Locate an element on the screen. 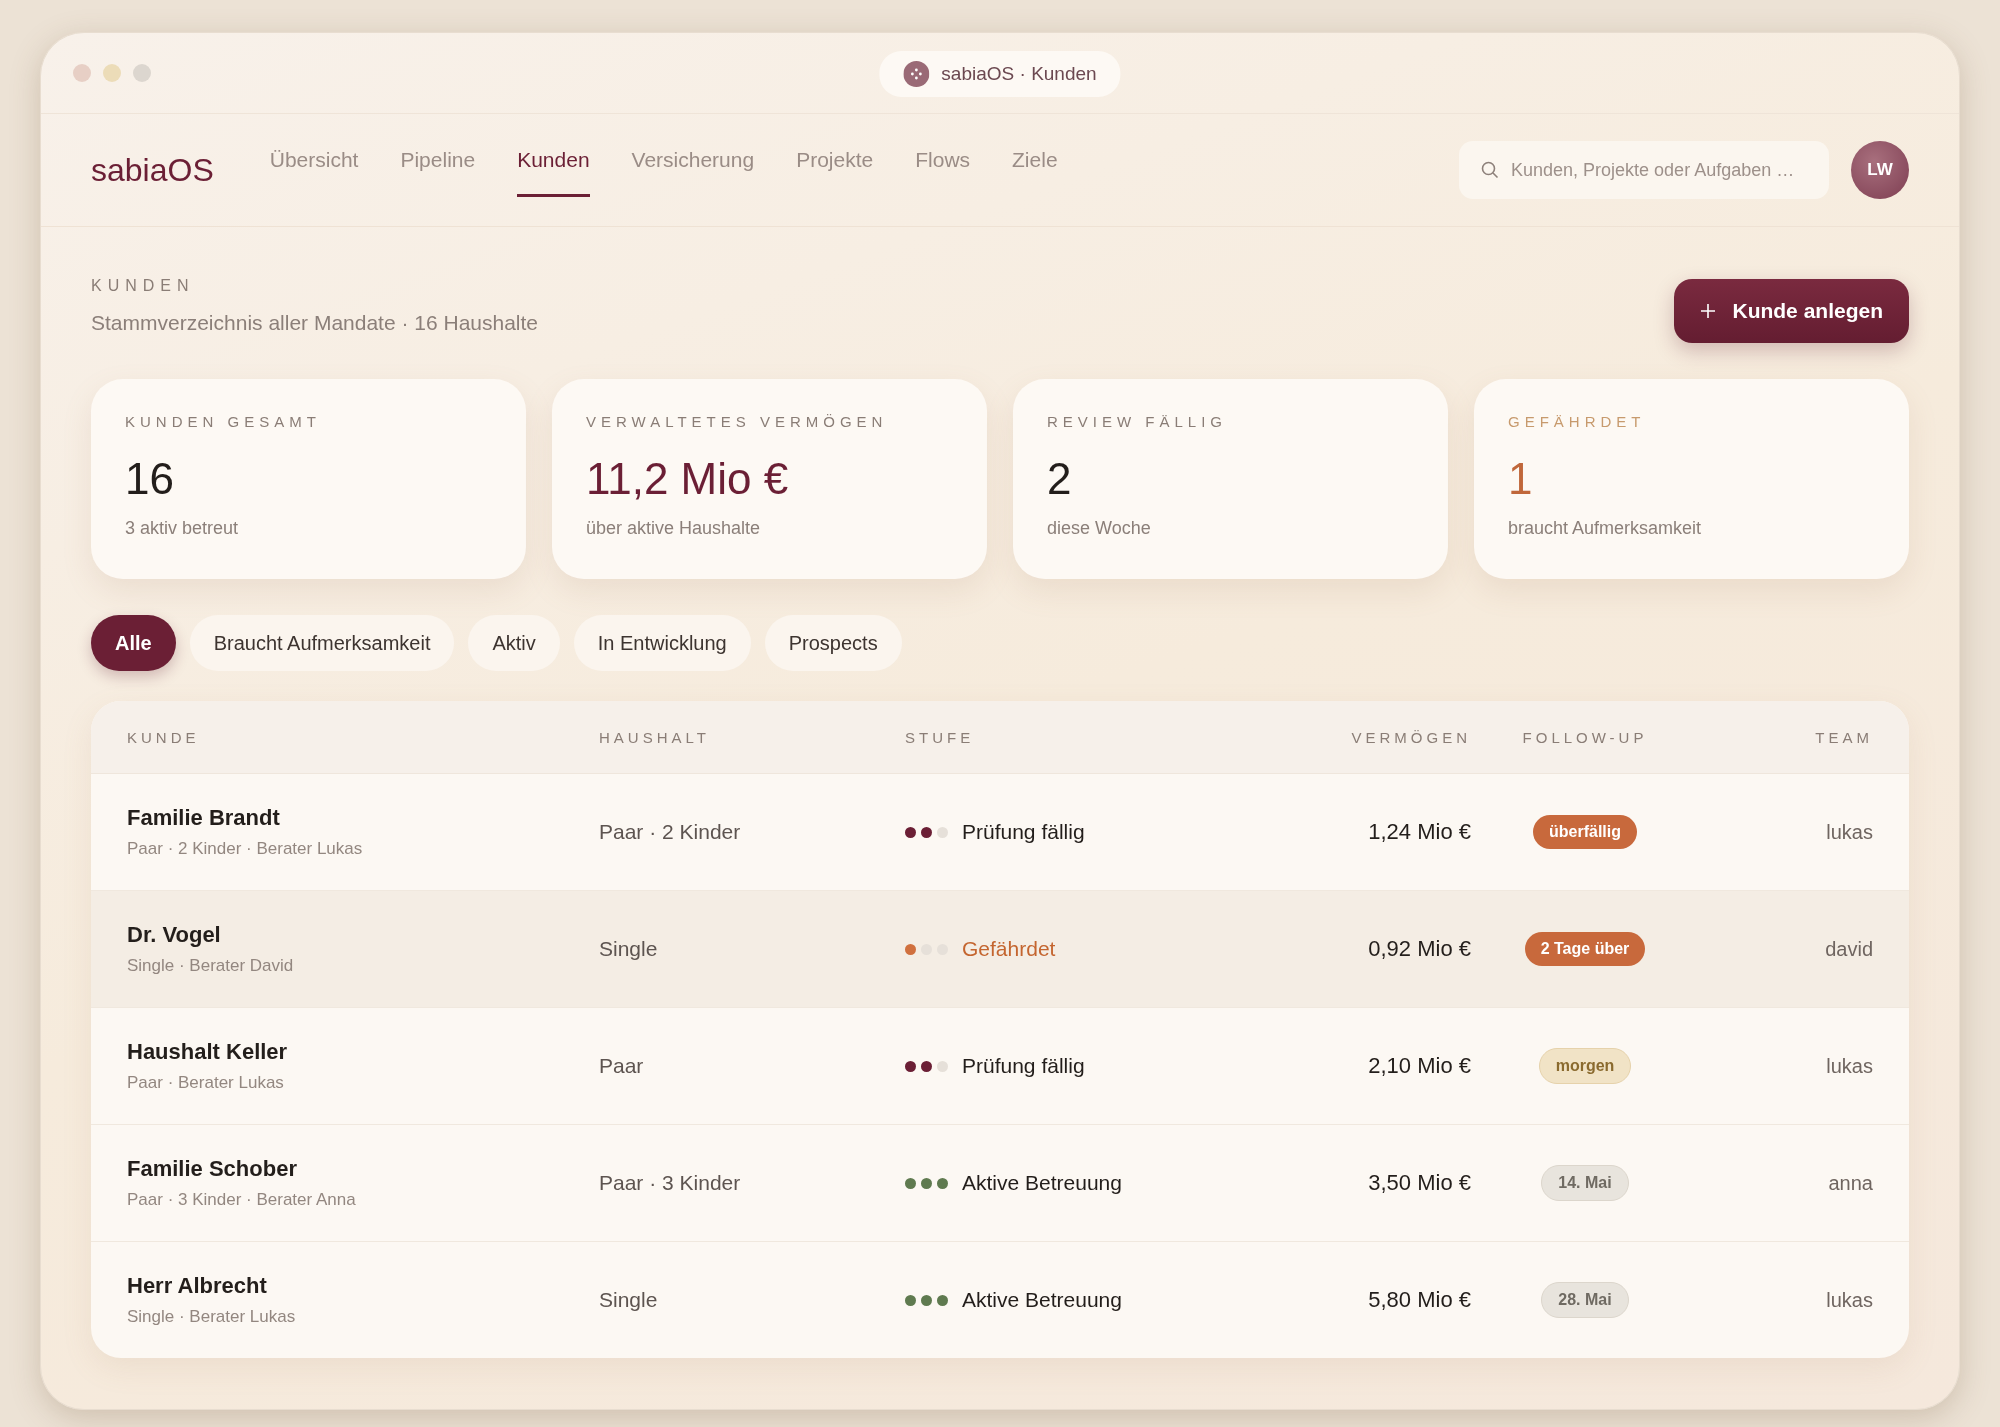 This screenshot has width=2000, height=1427. follow-up-badge: überfällig is located at coordinates (1585, 832).